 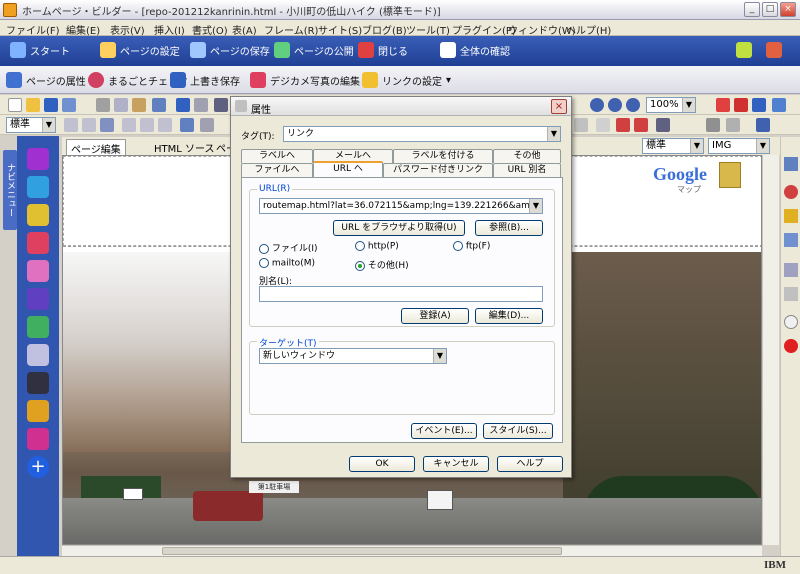 What do you see at coordinates (183, 105) in the screenshot?
I see `undo-icon` at bounding box center [183, 105].